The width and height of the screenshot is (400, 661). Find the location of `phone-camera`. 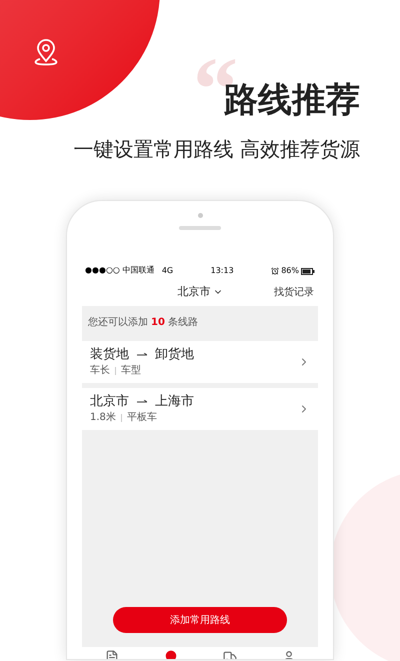

phone-camera is located at coordinates (200, 215).